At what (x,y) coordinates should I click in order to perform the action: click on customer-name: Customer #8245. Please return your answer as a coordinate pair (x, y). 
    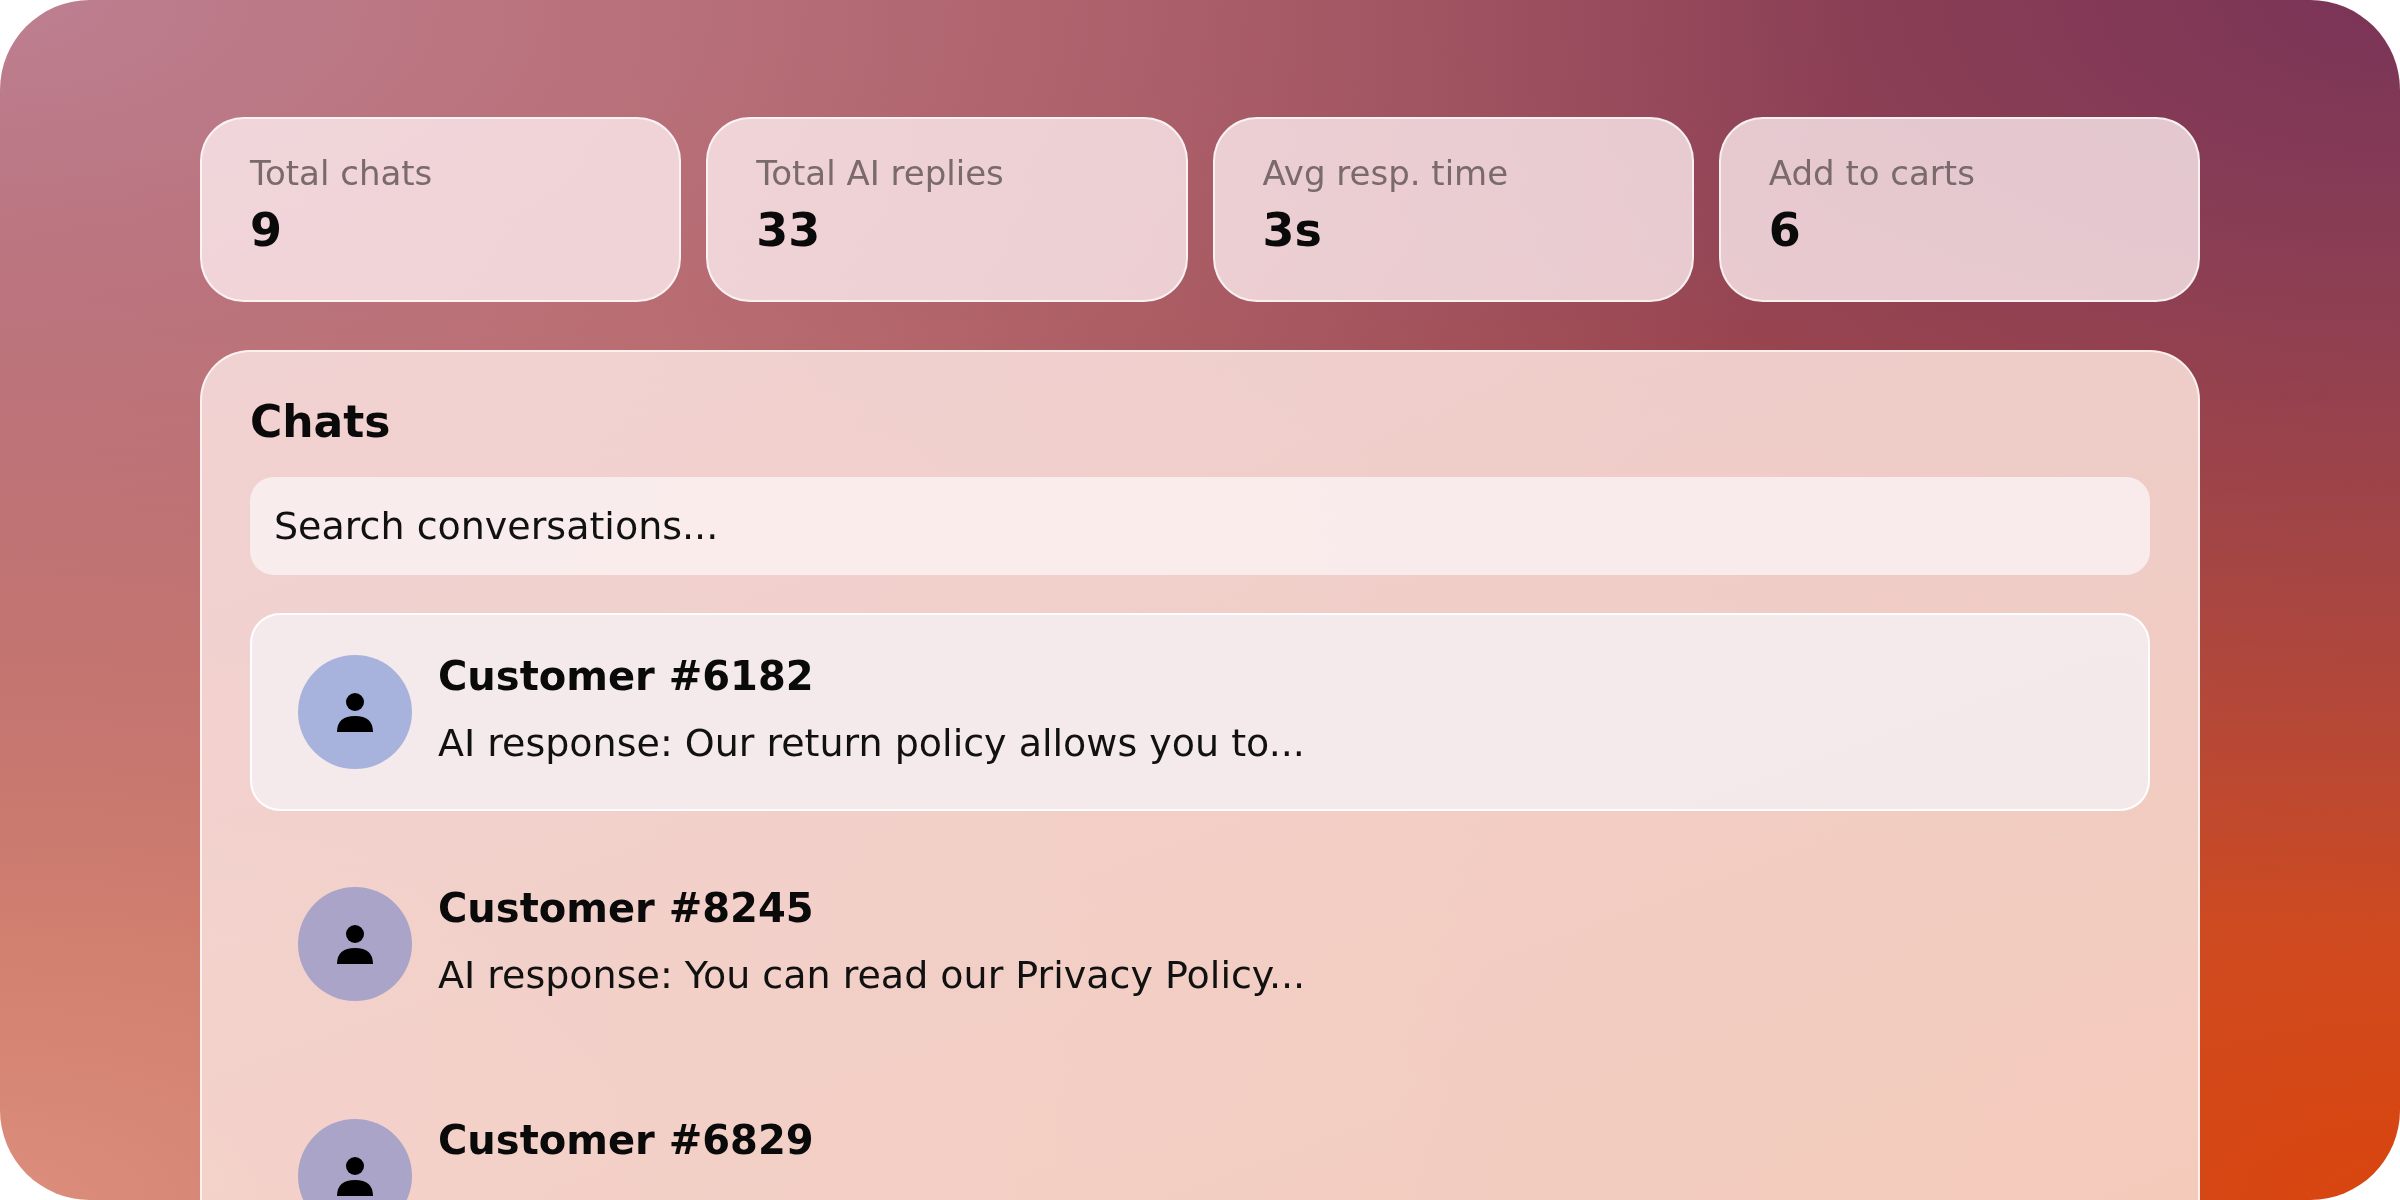
    Looking at the image, I should click on (626, 908).